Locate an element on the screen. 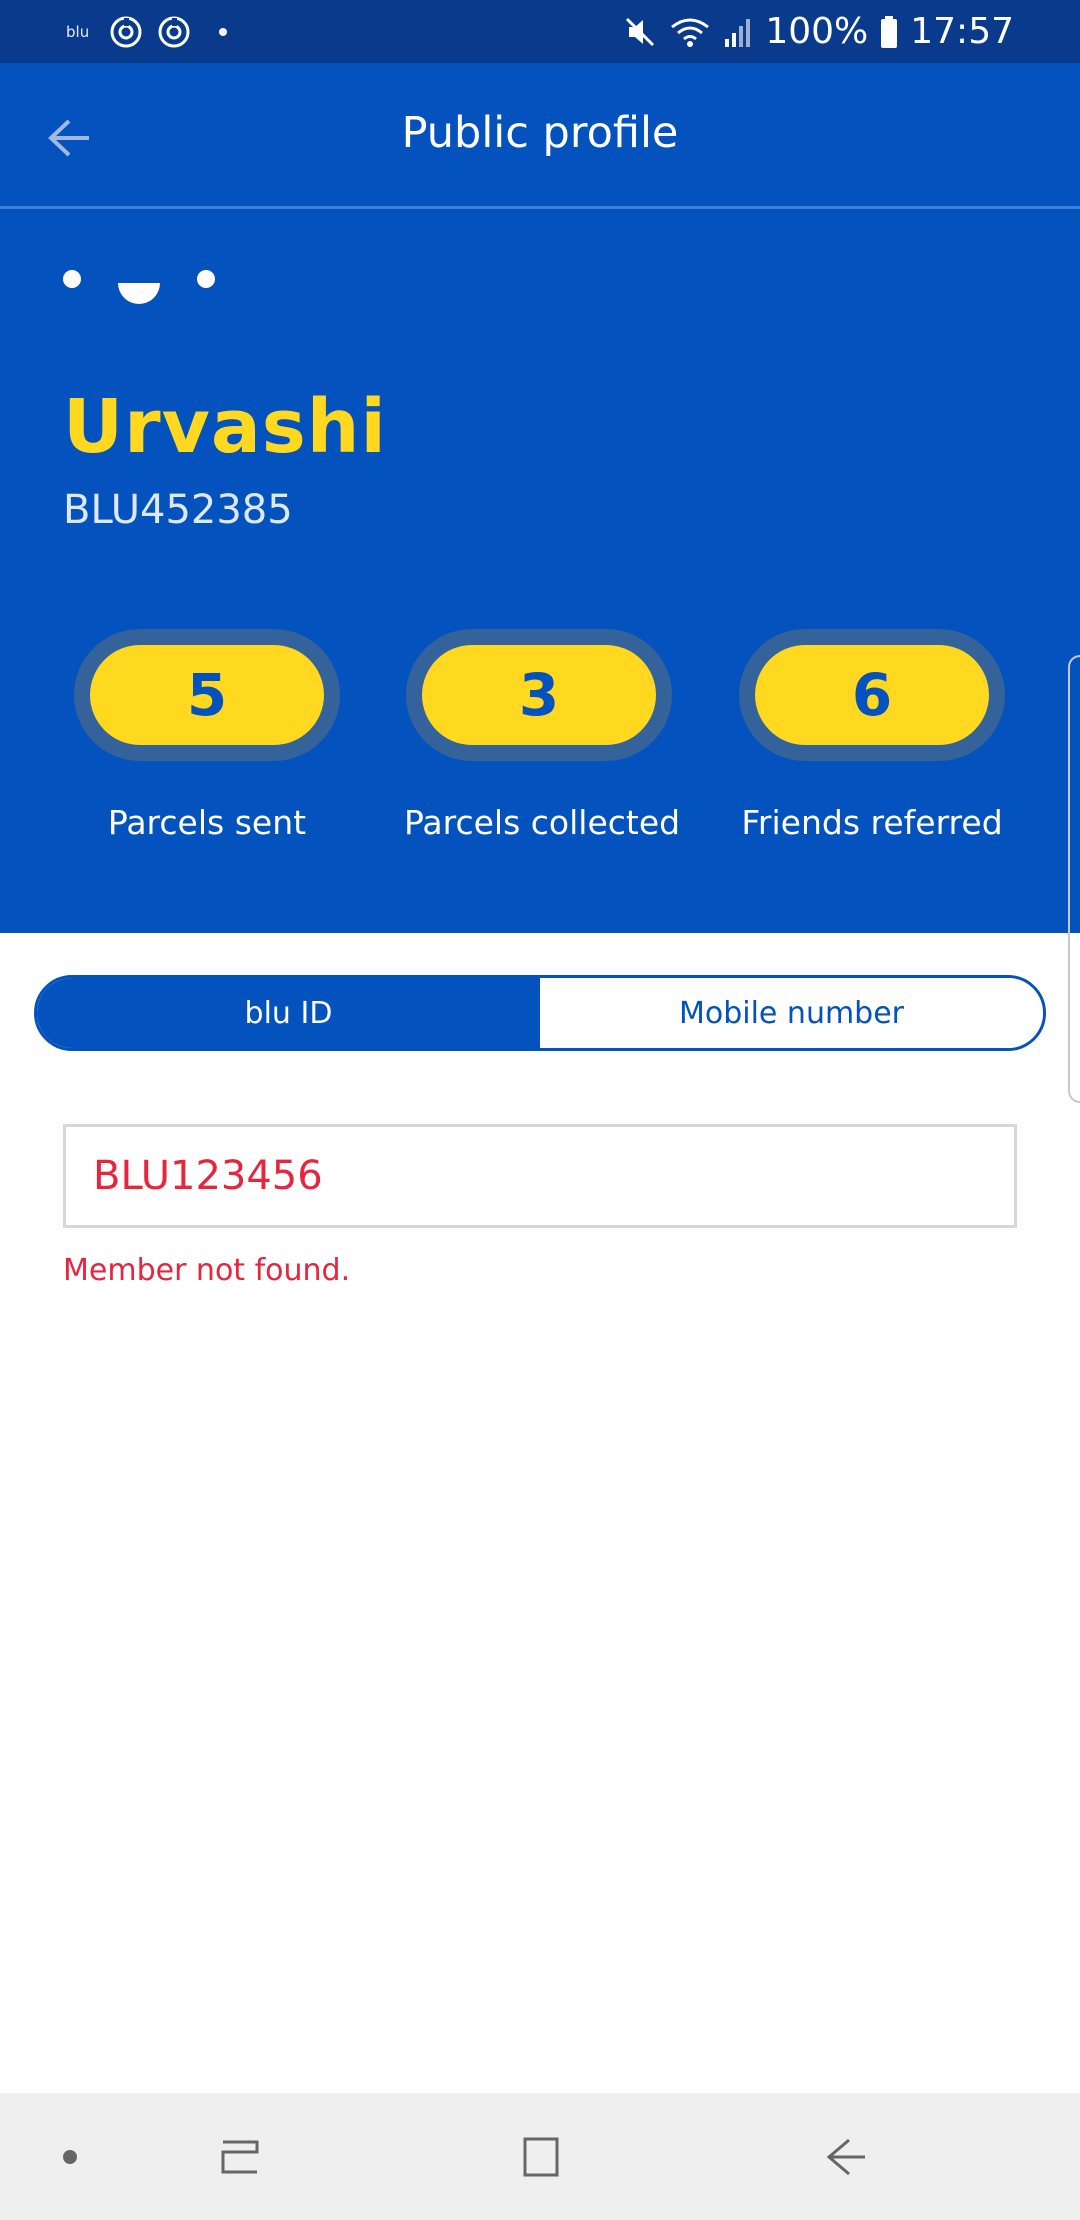  member-search-field-box is located at coordinates (540, 1176).